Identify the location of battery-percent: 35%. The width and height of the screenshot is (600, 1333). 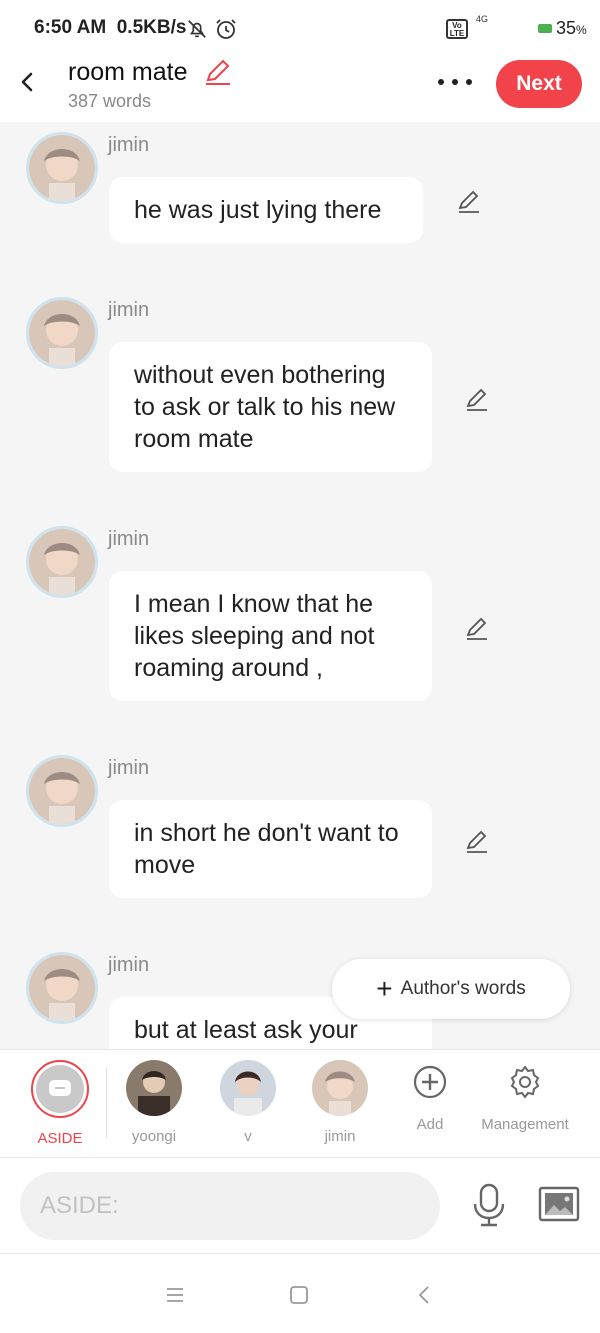
(571, 28).